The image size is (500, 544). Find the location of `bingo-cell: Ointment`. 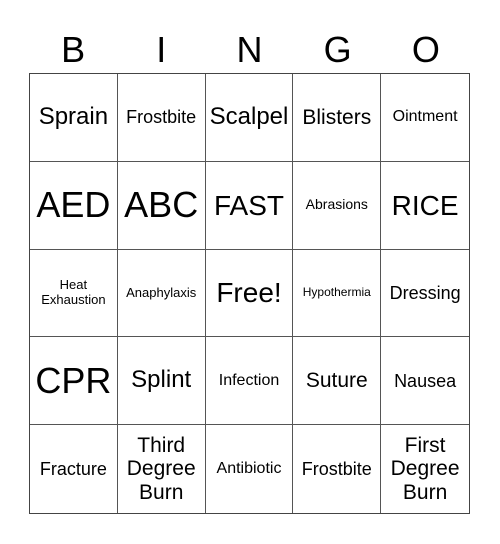

bingo-cell: Ointment is located at coordinates (425, 118).